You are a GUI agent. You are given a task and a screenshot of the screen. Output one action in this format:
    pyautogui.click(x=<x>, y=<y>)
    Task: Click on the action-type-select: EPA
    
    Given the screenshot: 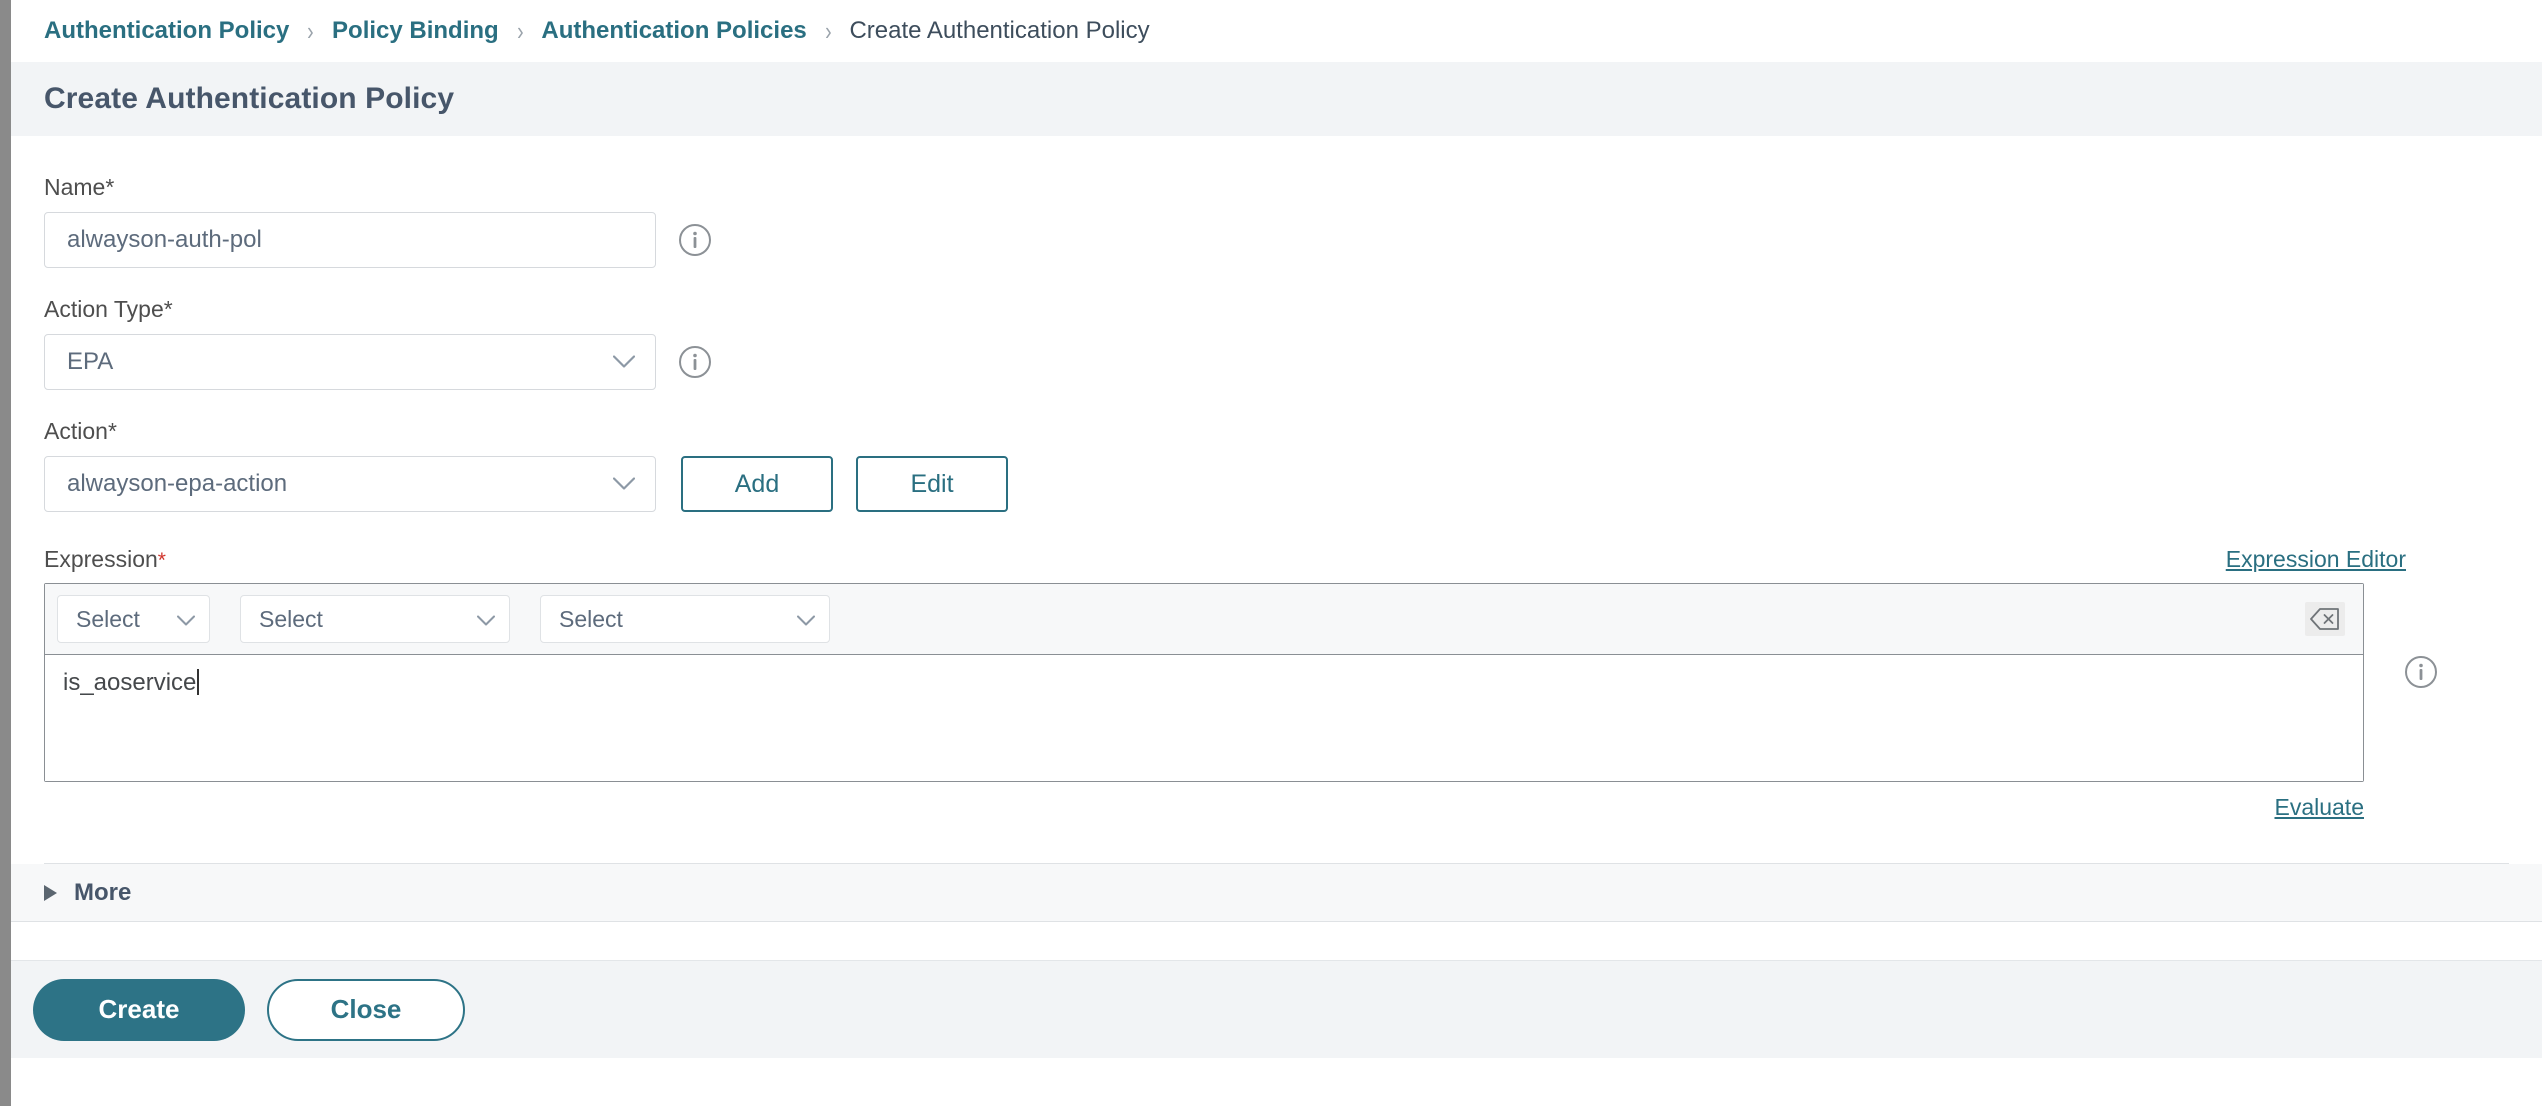 What is the action you would take?
    pyautogui.click(x=350, y=362)
    